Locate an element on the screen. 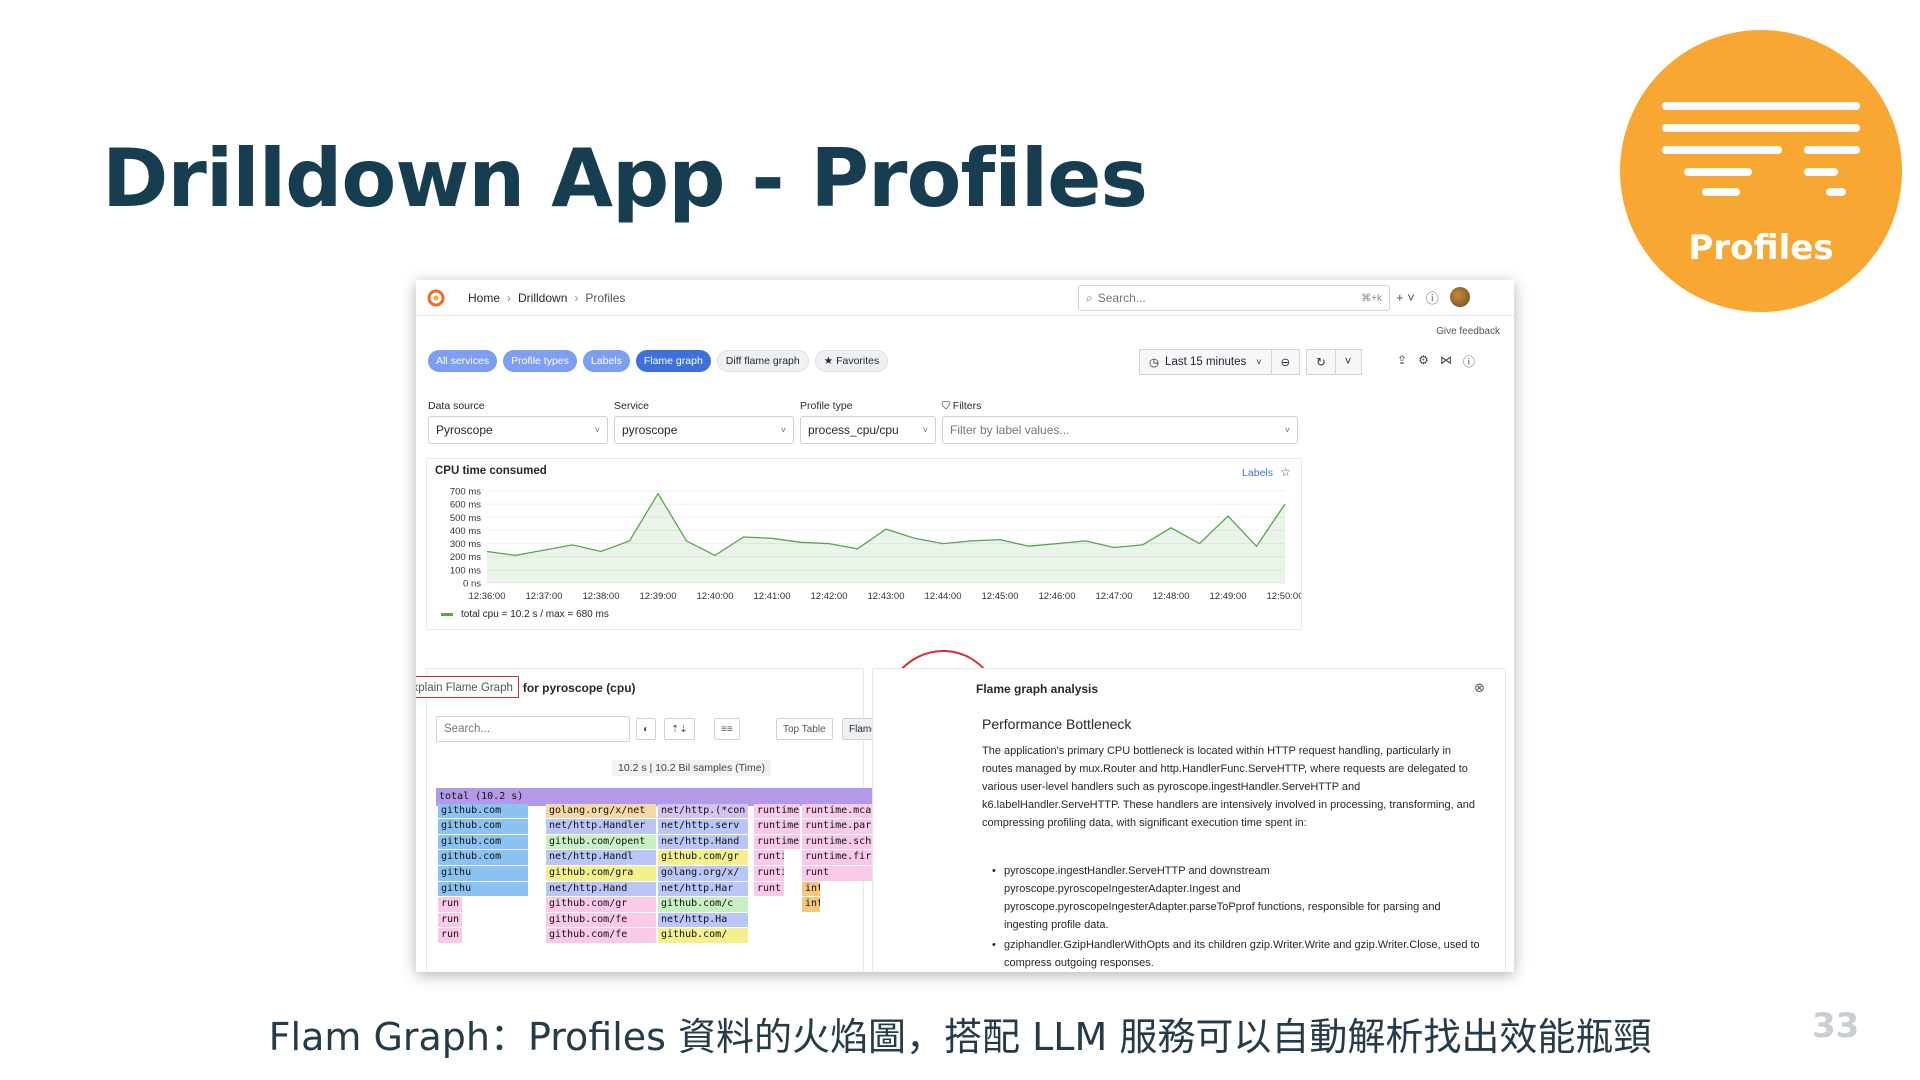  flame-frame: net/http.Har is located at coordinates (703, 889).